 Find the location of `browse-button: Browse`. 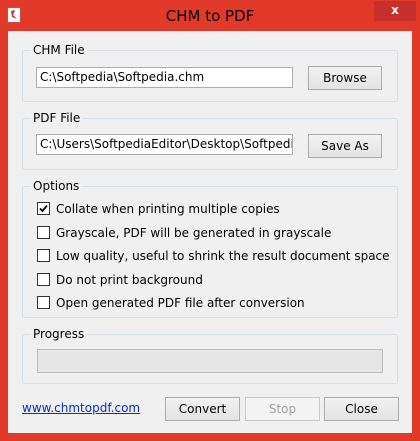

browse-button: Browse is located at coordinates (345, 78).